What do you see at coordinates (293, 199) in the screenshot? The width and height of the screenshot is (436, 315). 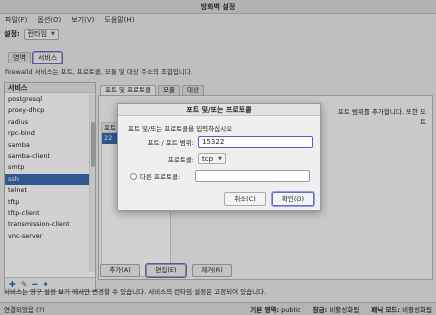 I see `ok-button: 확인(O)` at bounding box center [293, 199].